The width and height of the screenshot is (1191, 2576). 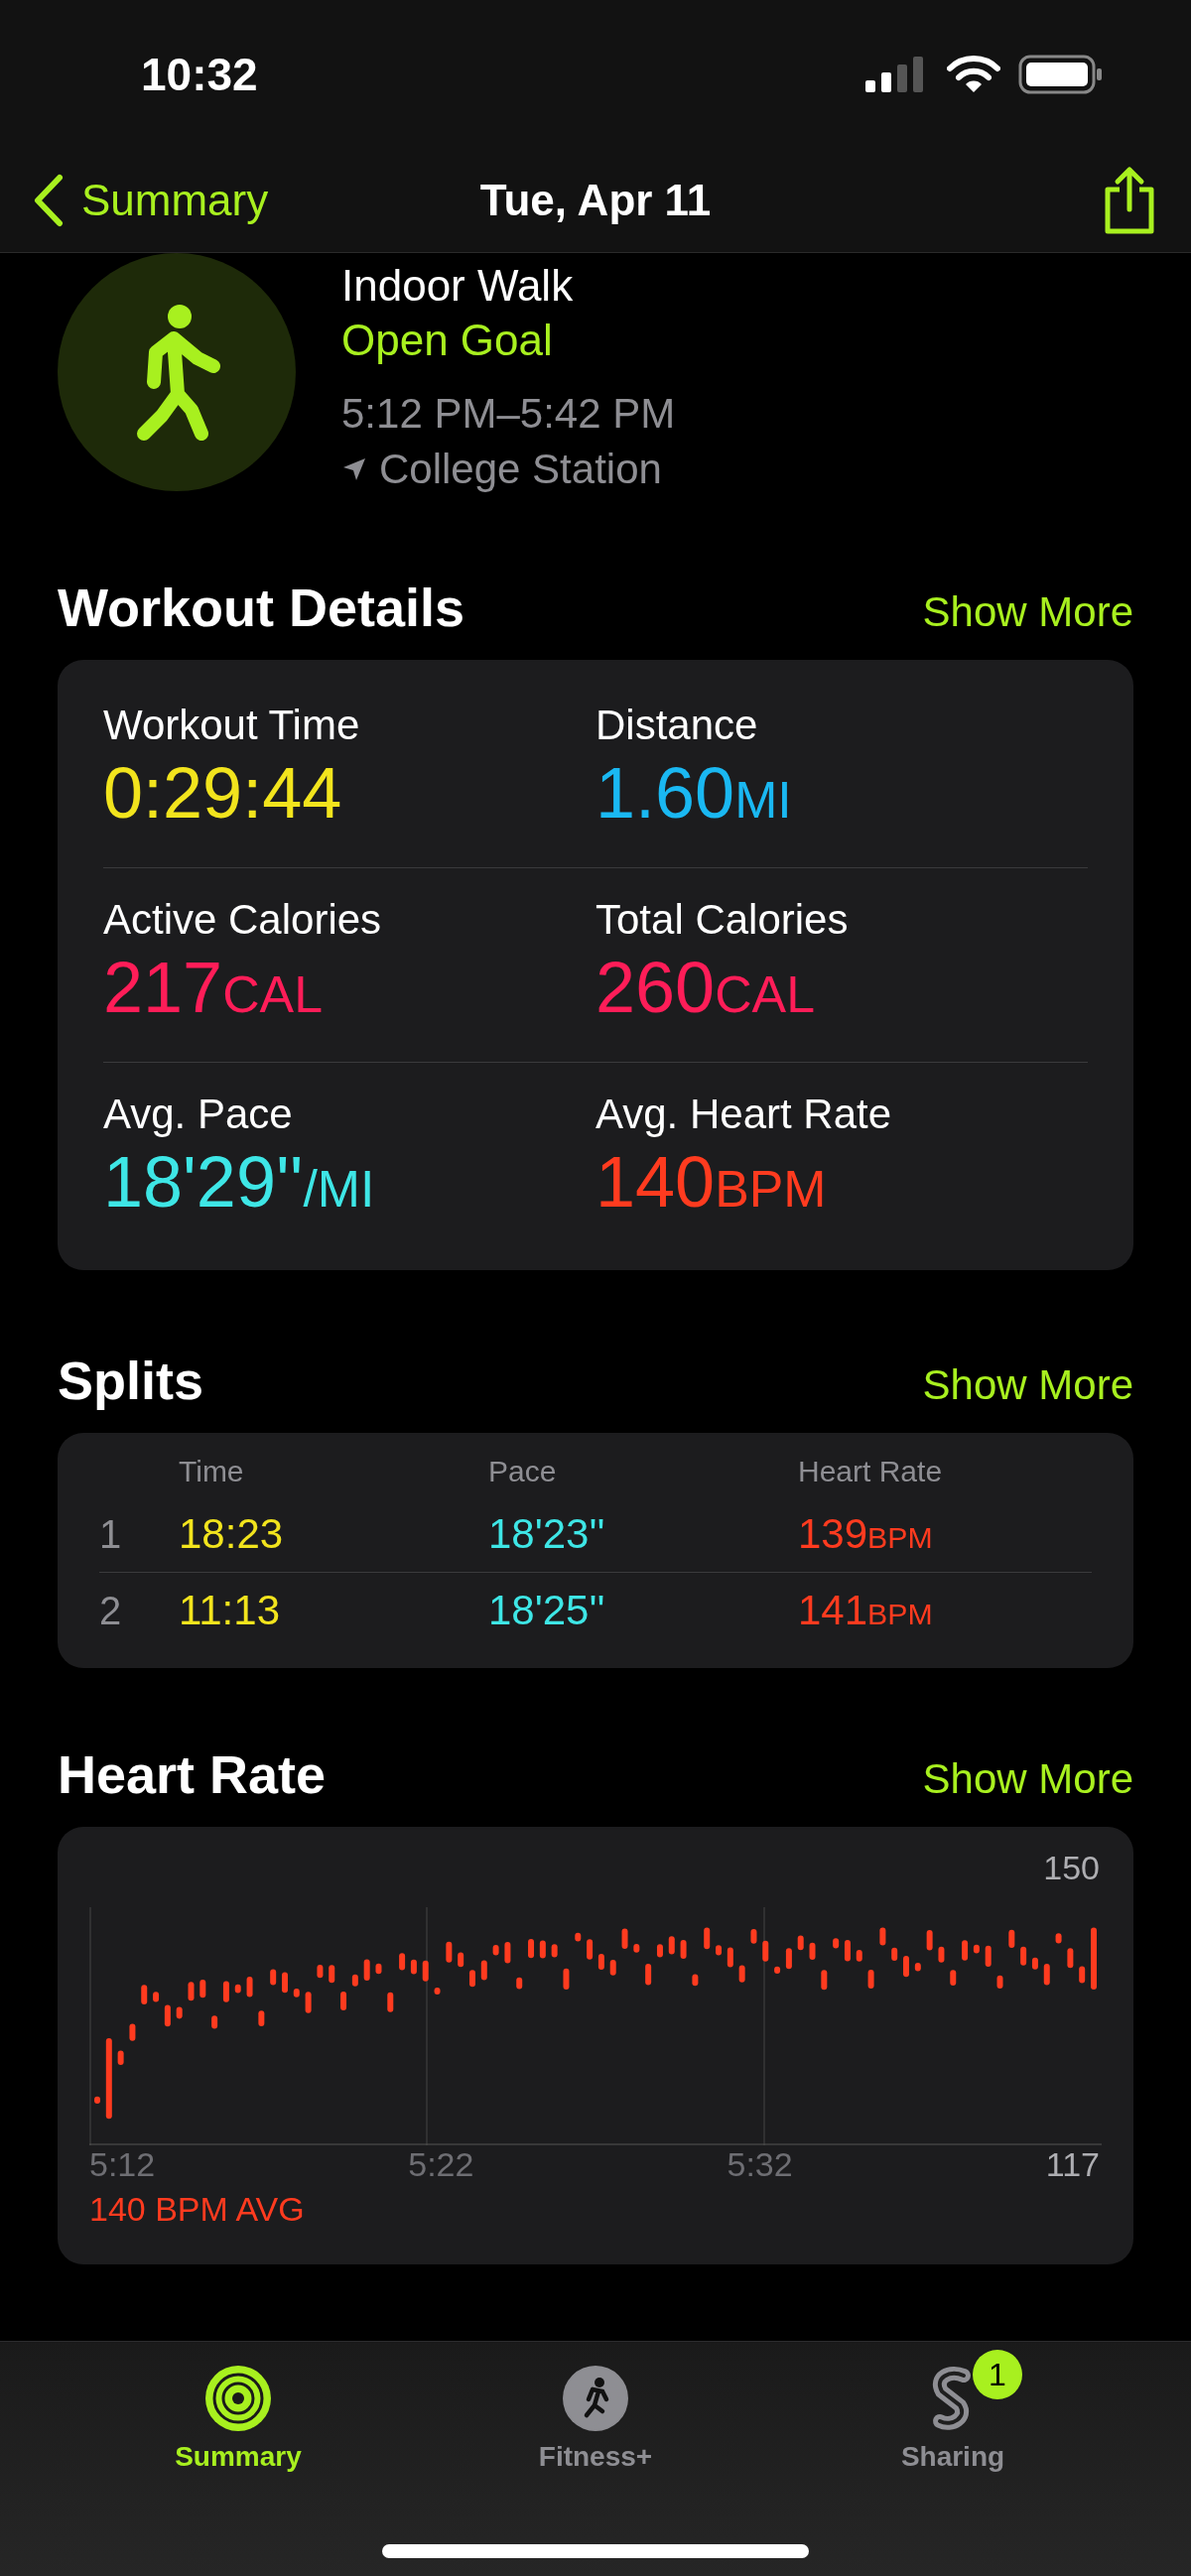 What do you see at coordinates (223, 794) in the screenshot?
I see `metric-value: 0:29:44` at bounding box center [223, 794].